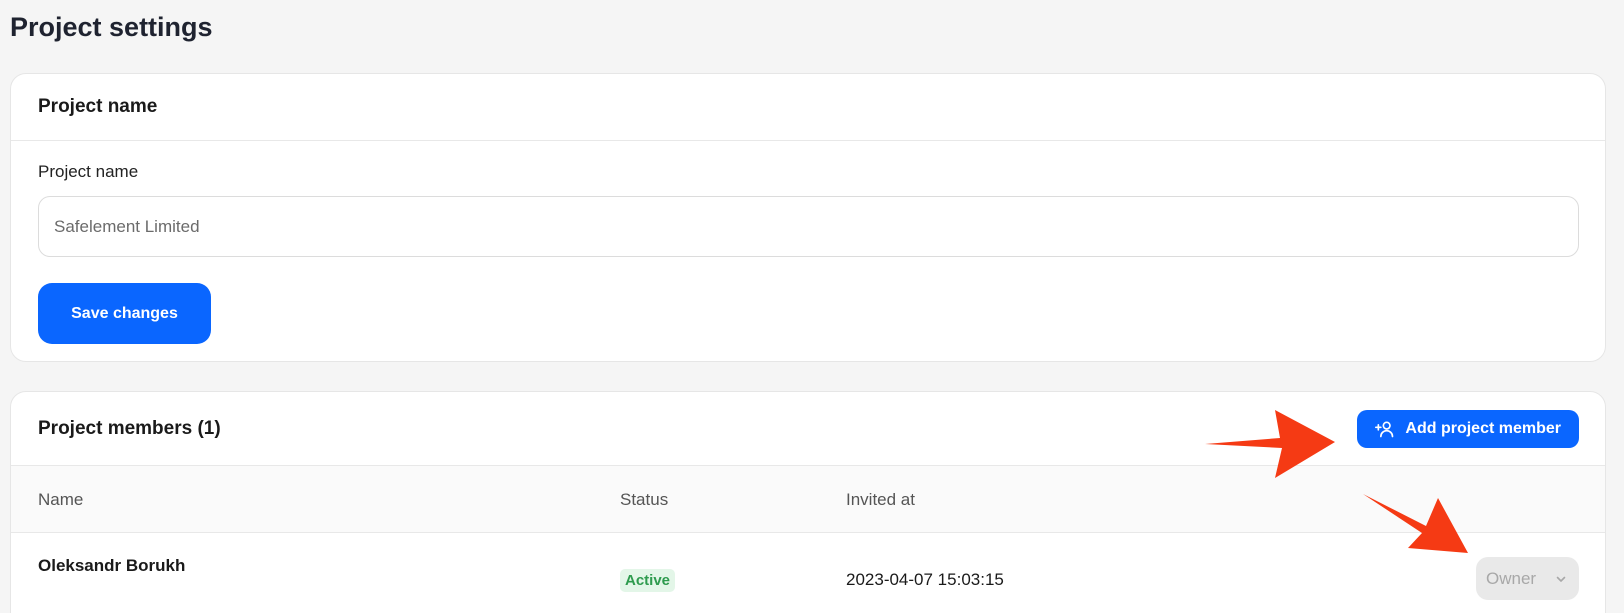  What do you see at coordinates (98, 106) in the screenshot?
I see `project-name-card-title: Project name` at bounding box center [98, 106].